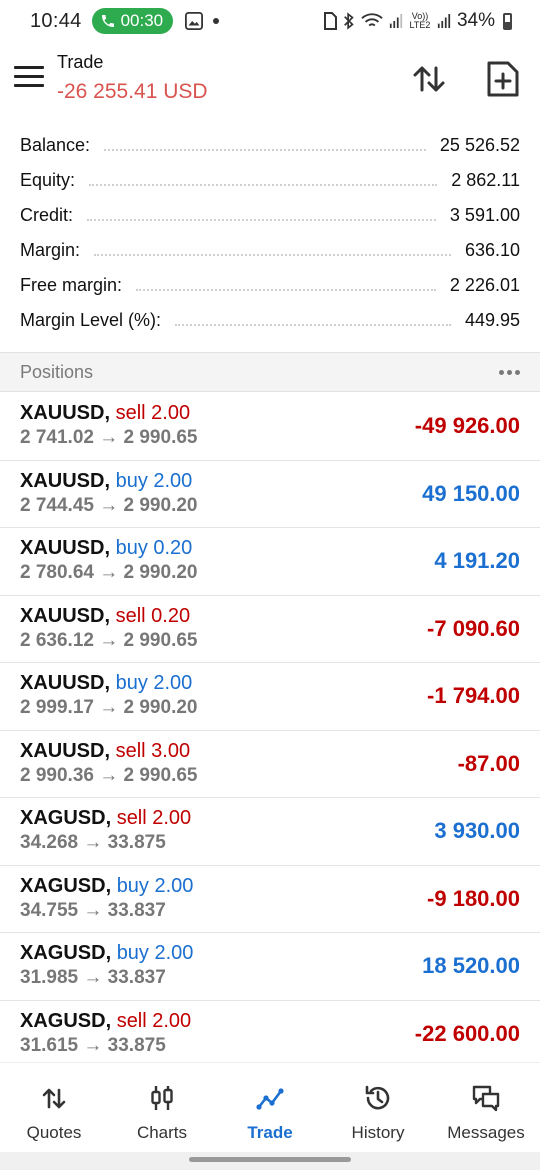 The height and width of the screenshot is (1170, 540). Describe the element at coordinates (396, 21) in the screenshot. I see `signal-icon` at that location.